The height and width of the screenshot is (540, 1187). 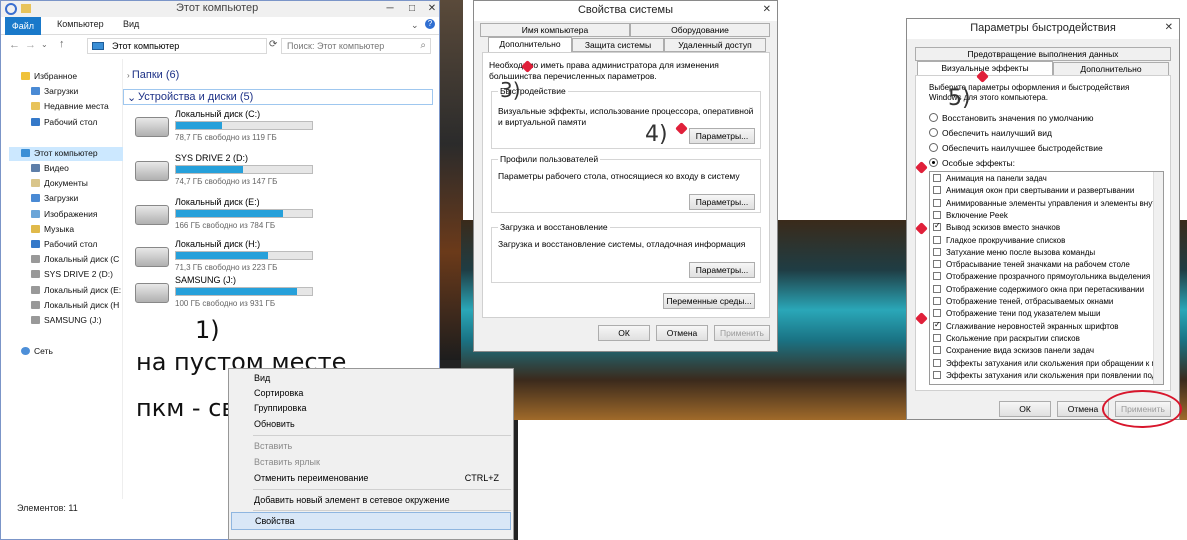 What do you see at coordinates (220, 9) in the screenshot?
I see `explorer-titlebar: Этот компьютер ─ □ ✕` at bounding box center [220, 9].